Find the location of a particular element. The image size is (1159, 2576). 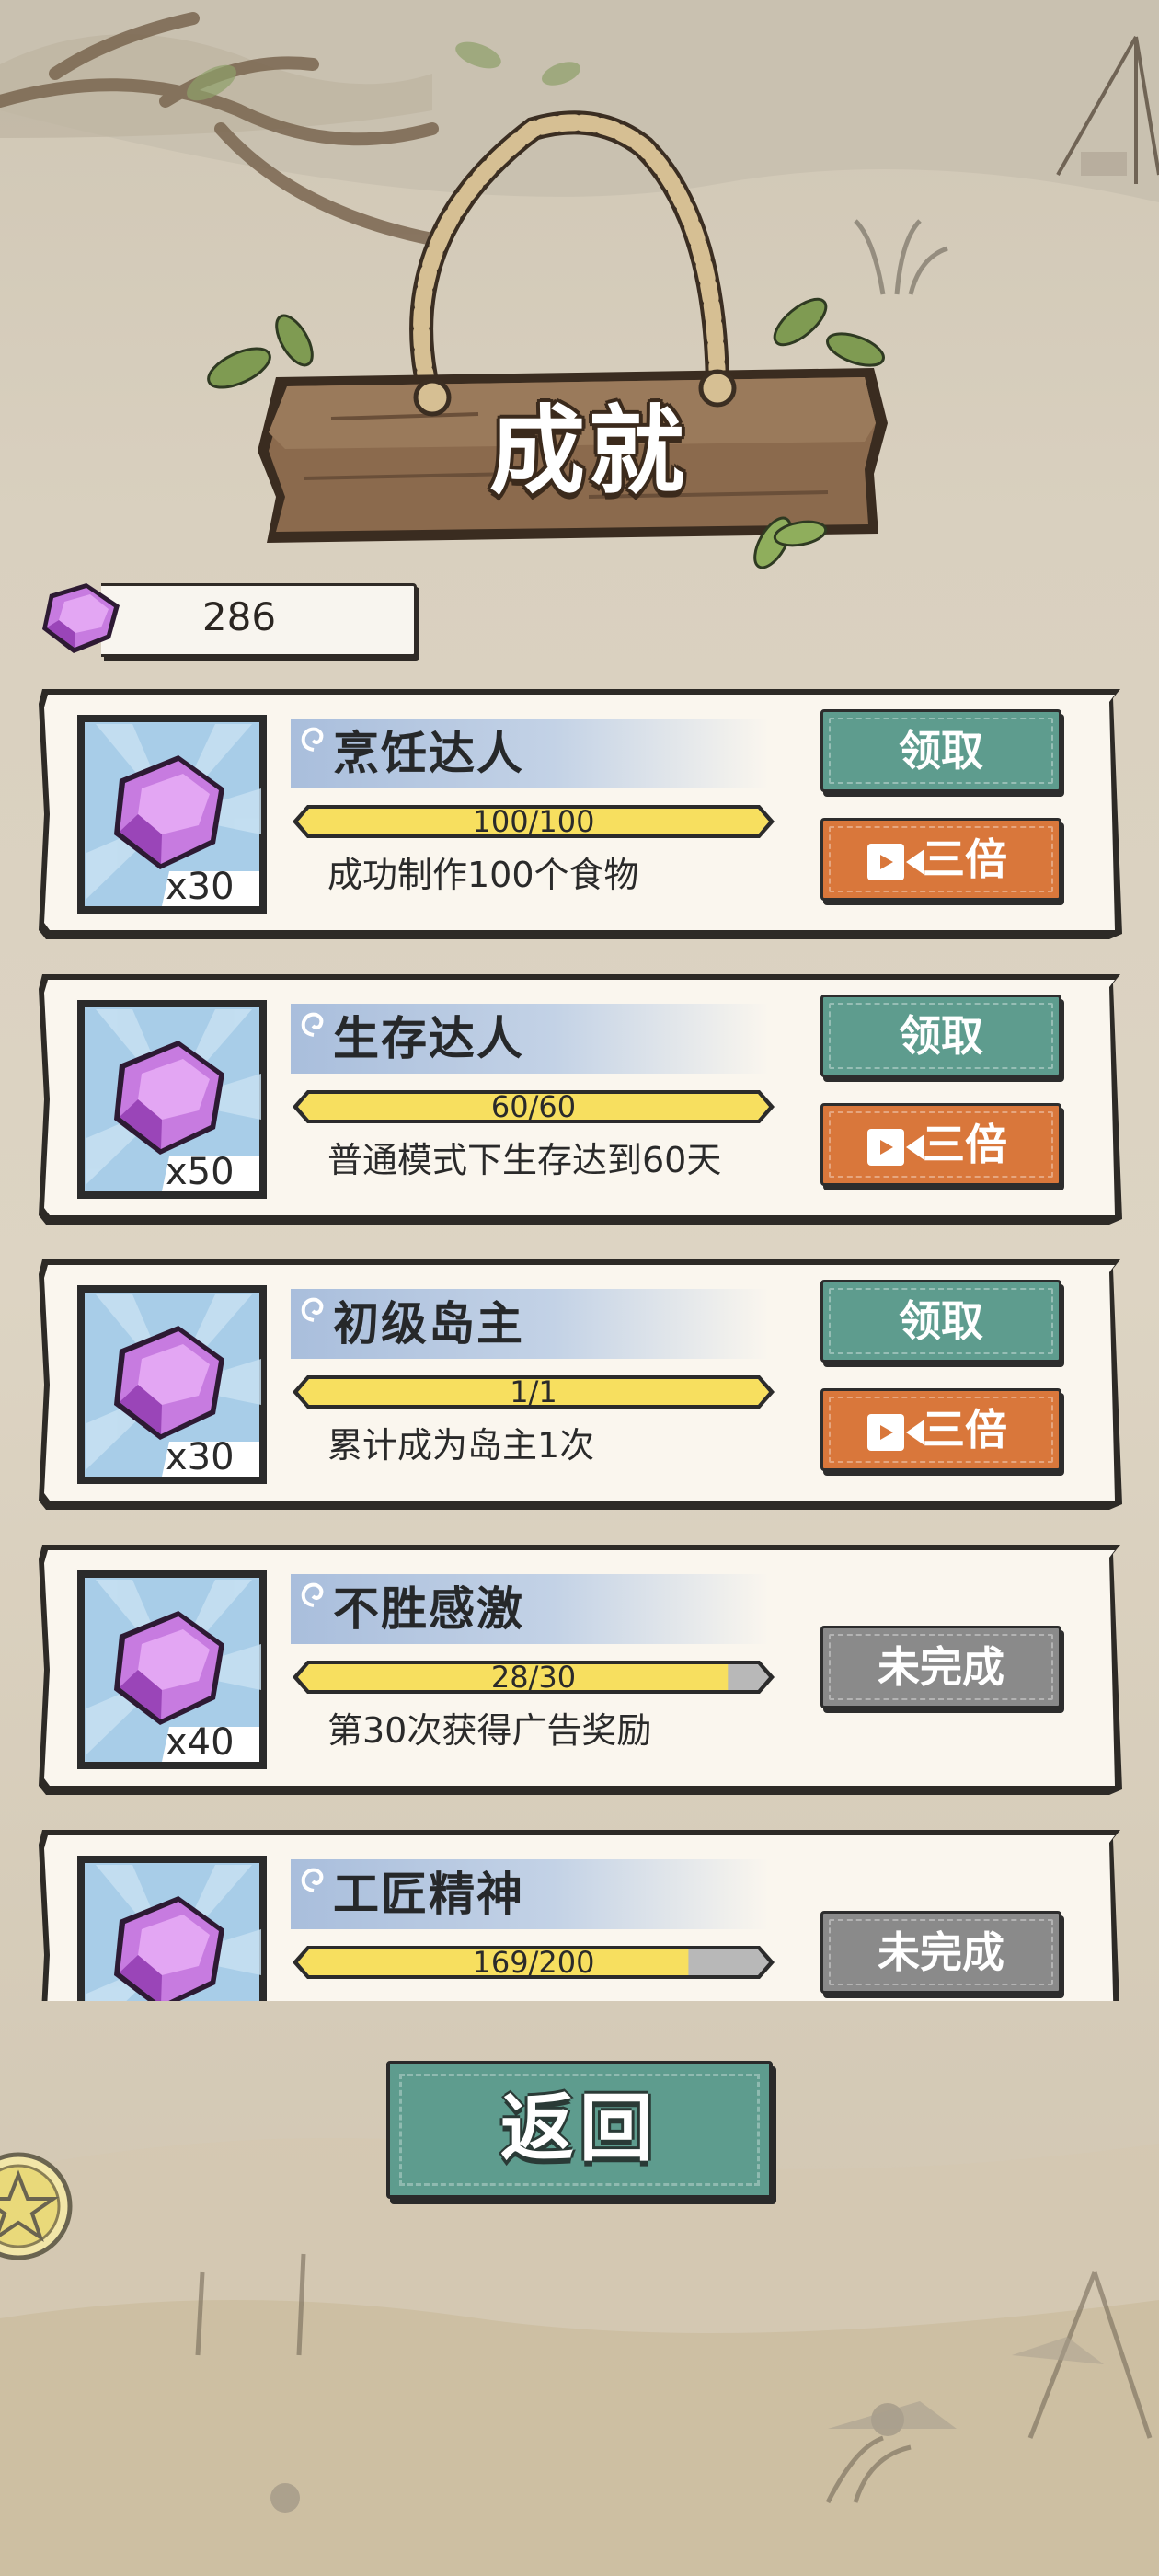

gem-count: 286 is located at coordinates (239, 616).